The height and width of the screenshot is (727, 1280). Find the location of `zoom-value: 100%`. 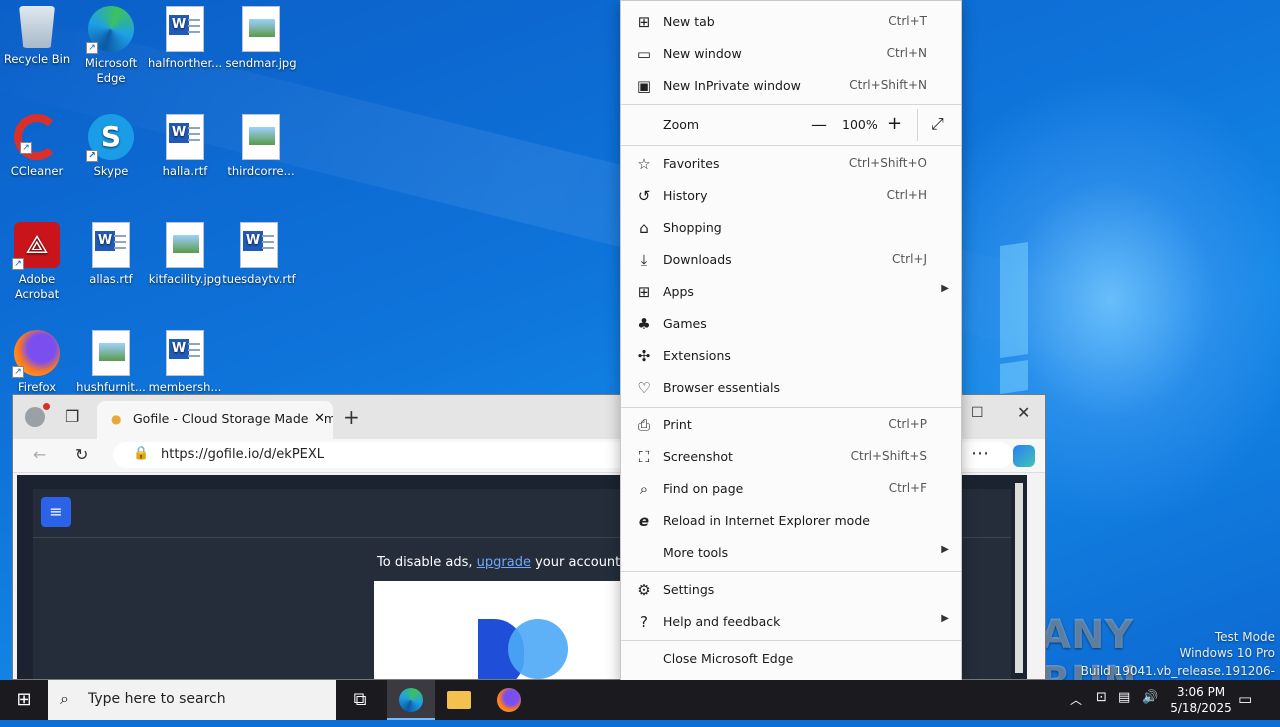

zoom-value: 100% is located at coordinates (860, 124).